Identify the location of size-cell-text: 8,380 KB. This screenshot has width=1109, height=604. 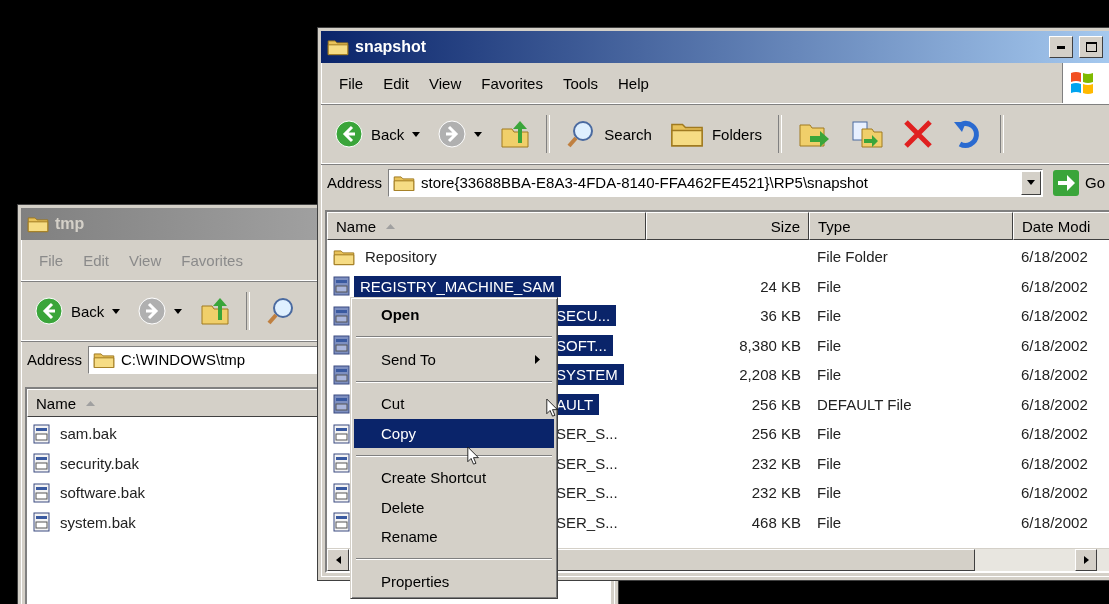
(770, 345).